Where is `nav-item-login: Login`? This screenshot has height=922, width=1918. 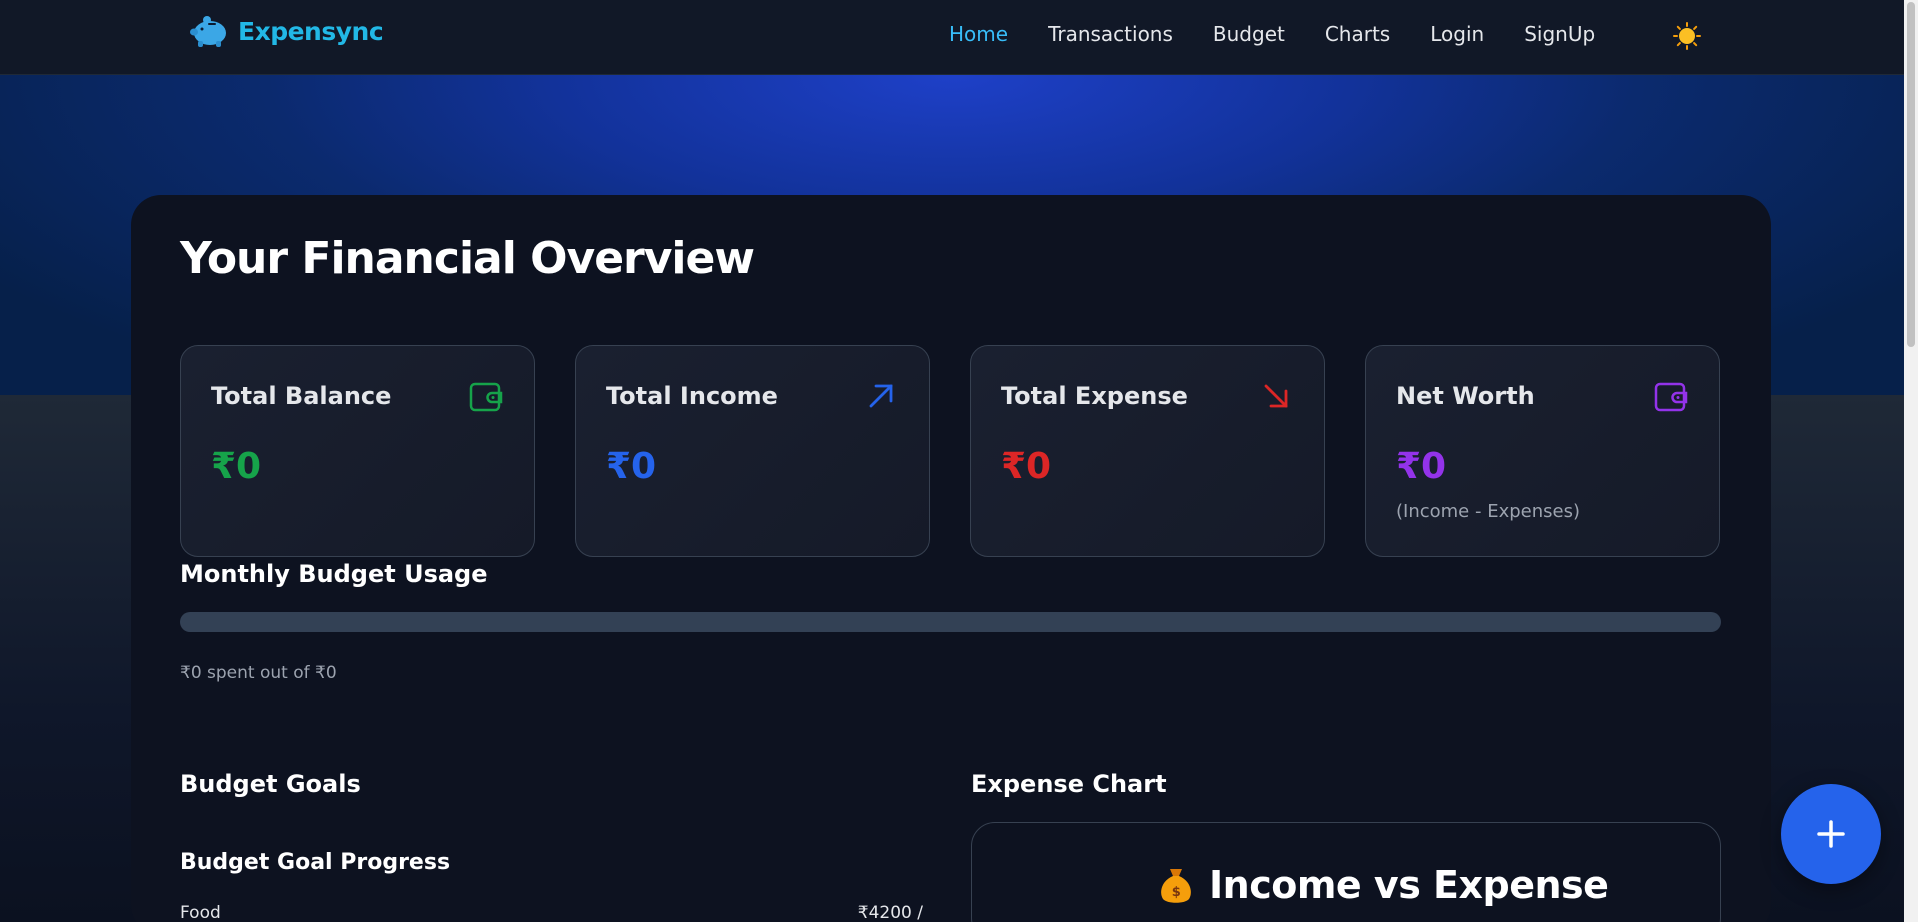 nav-item-login: Login is located at coordinates (1457, 34).